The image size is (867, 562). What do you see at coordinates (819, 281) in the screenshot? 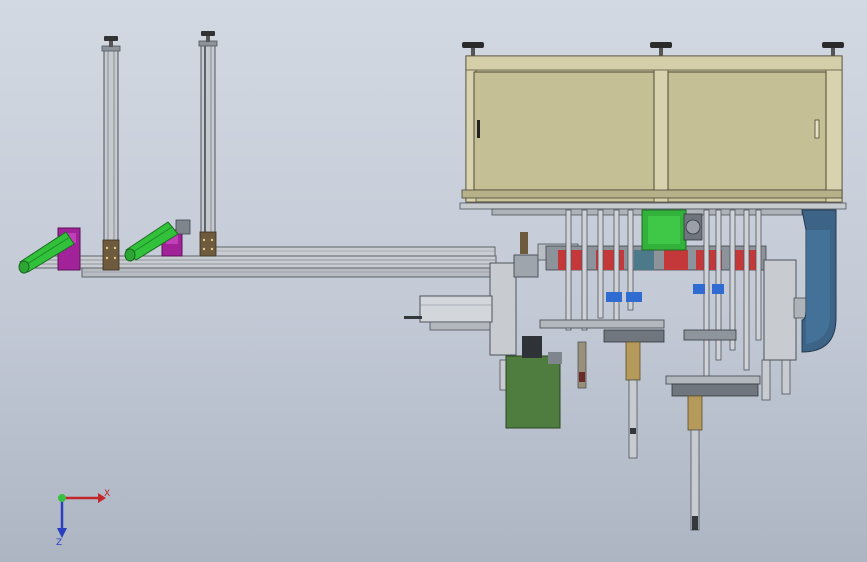
I see `blue-chute` at bounding box center [819, 281].